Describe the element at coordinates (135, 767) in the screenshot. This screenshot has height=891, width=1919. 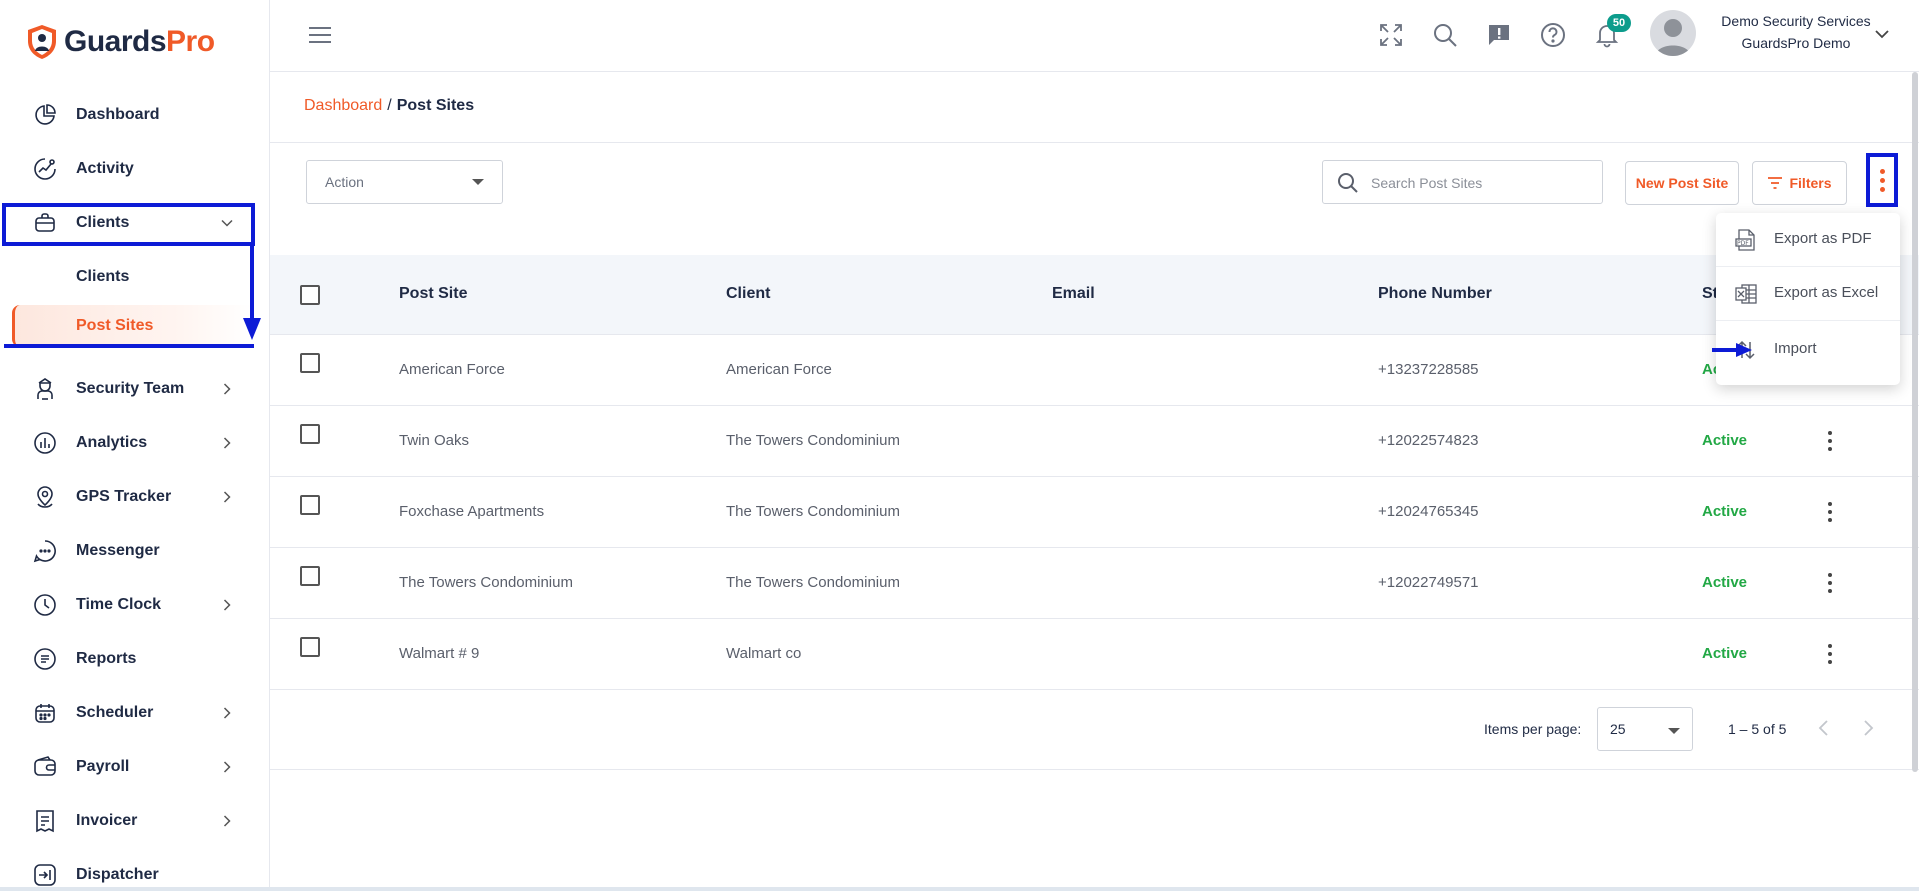
I see `sidebar-item-payroll: Payroll` at that location.